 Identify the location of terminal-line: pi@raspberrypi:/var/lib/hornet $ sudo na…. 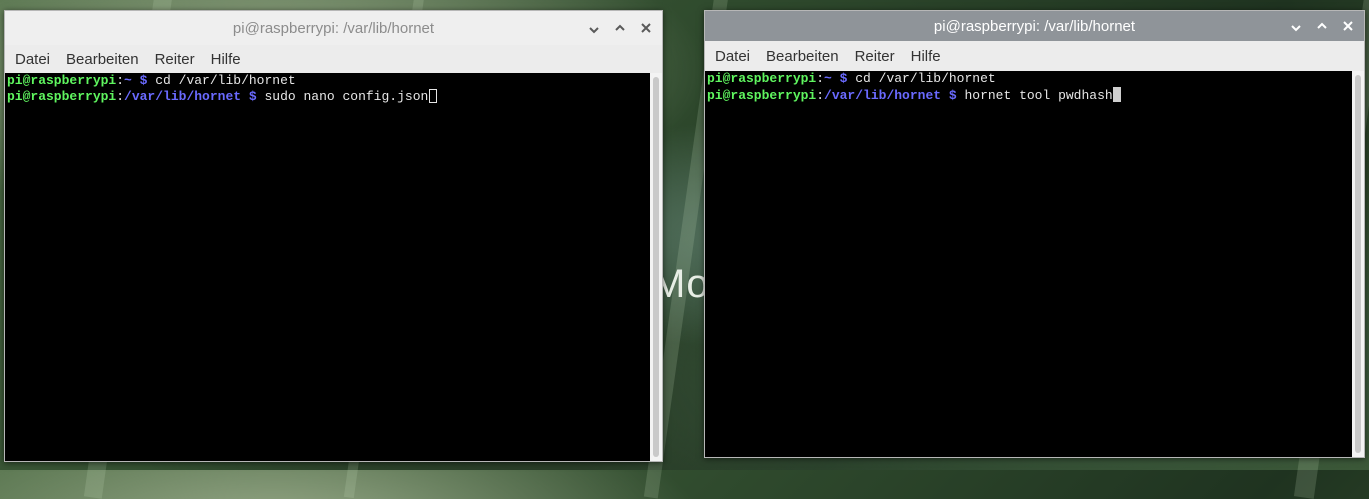
(327, 97).